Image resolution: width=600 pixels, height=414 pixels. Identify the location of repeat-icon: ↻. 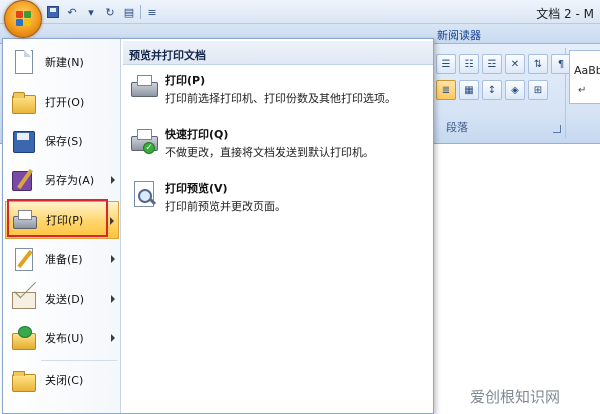
(110, 12).